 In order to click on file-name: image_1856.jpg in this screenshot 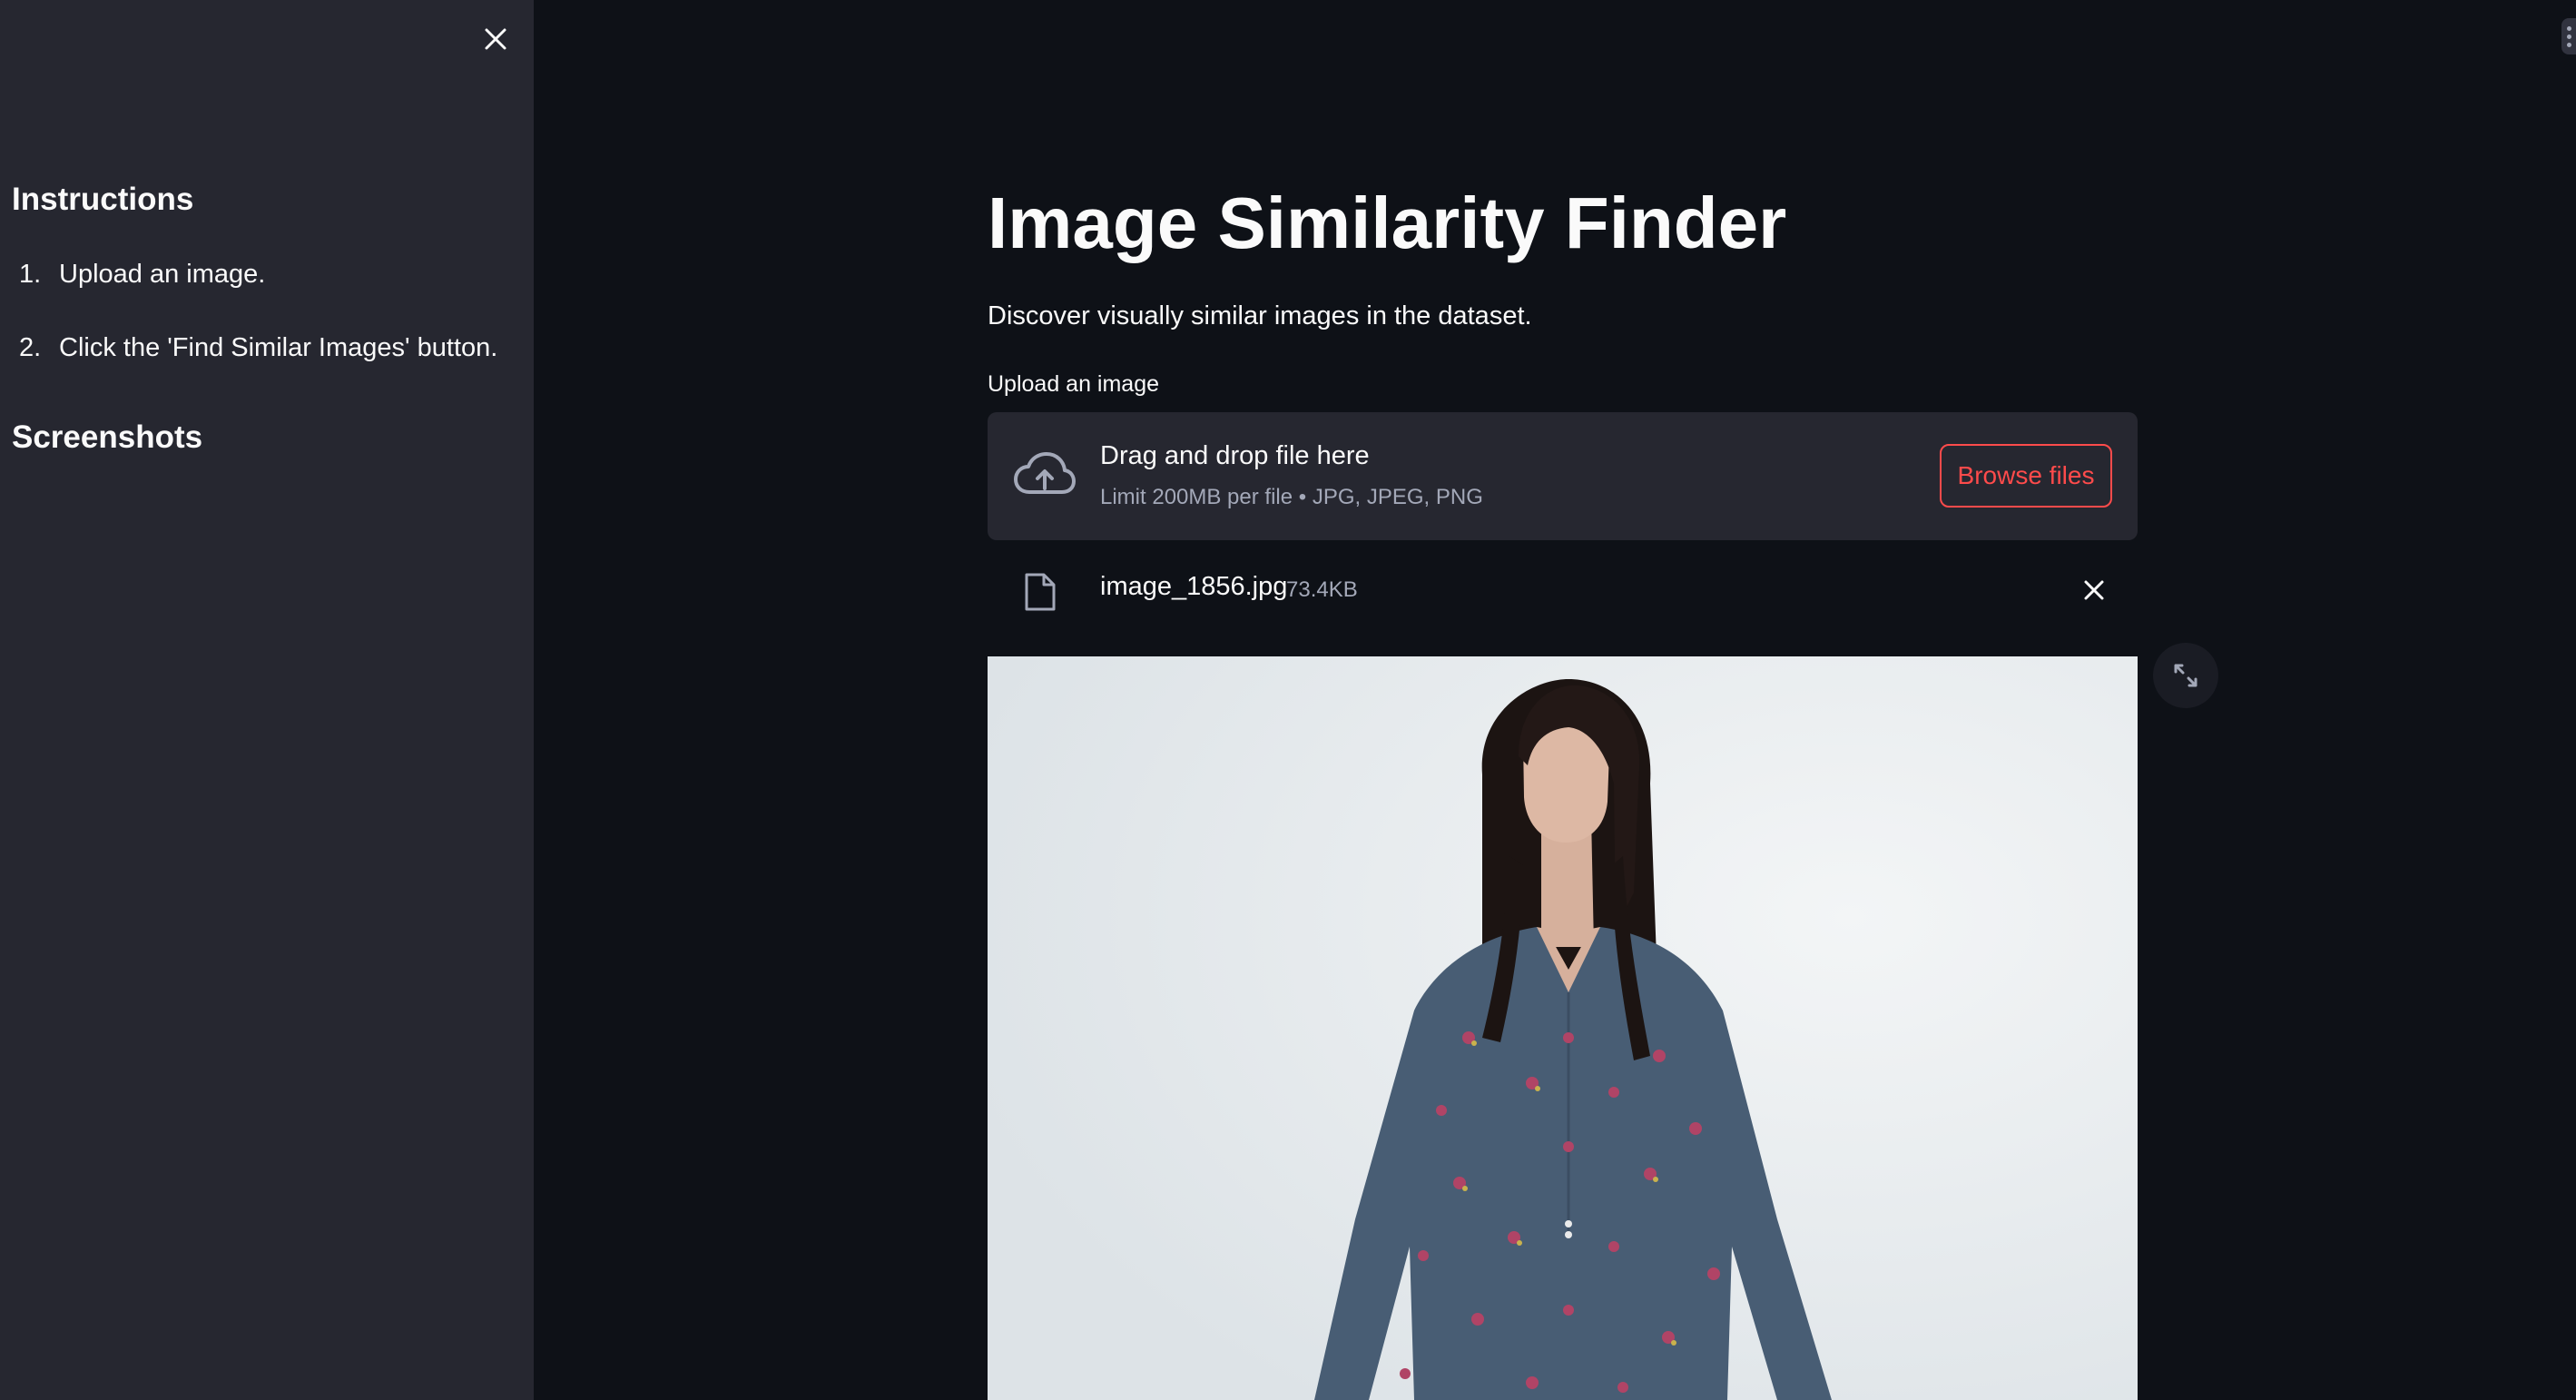, I will do `click(1194, 586)`.